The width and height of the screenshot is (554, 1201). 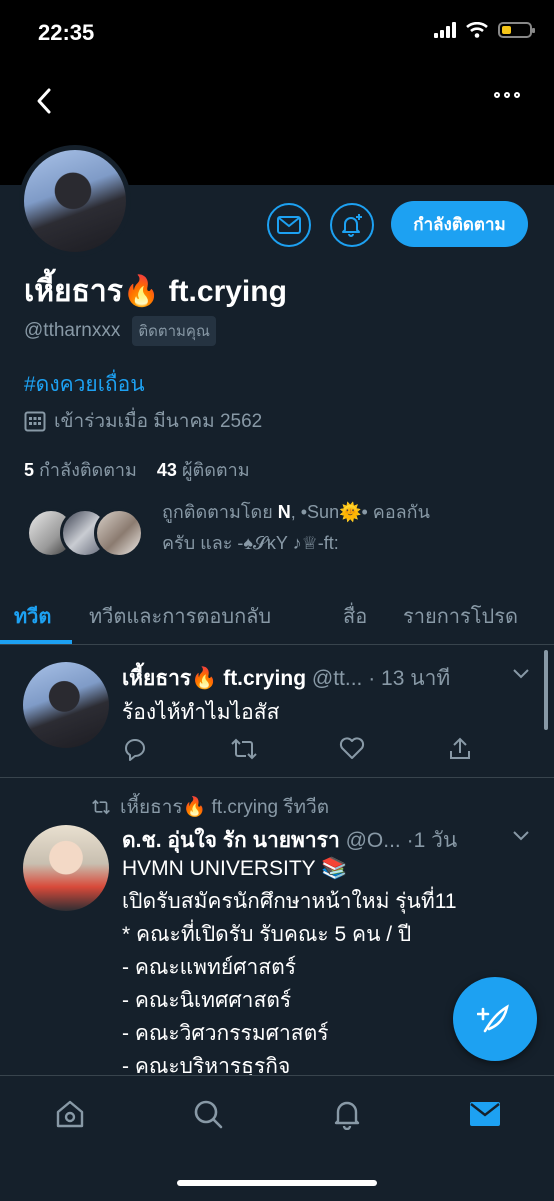 I want to click on handle-row: @ttharnxxx ติดตามคุณ, so click(x=120, y=331).